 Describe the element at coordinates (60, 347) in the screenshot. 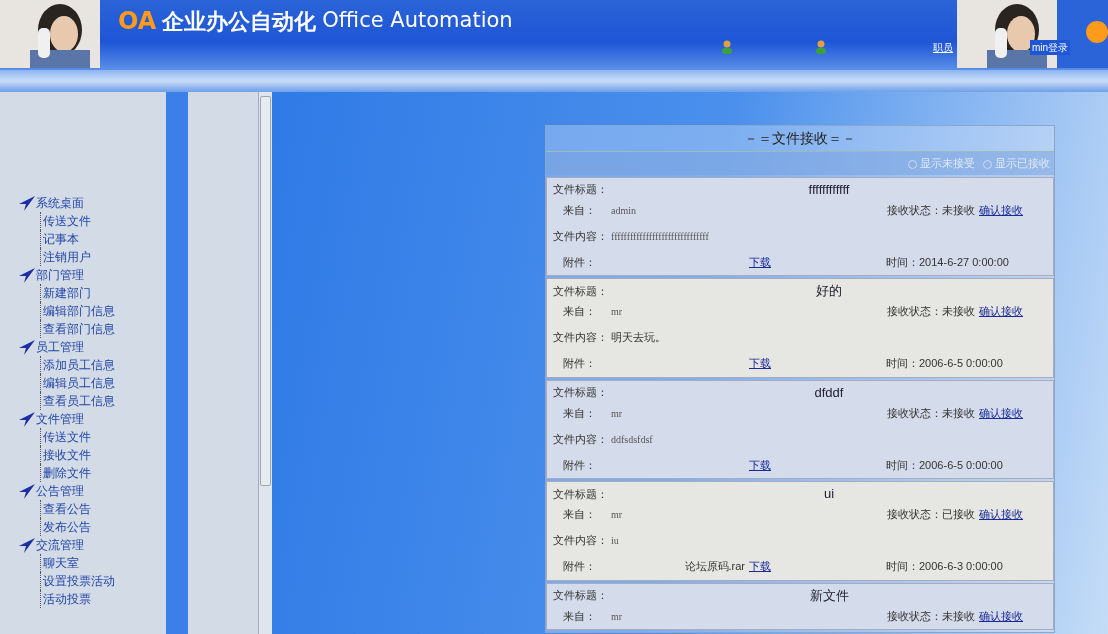

I see `menu-group: 员工管理` at that location.